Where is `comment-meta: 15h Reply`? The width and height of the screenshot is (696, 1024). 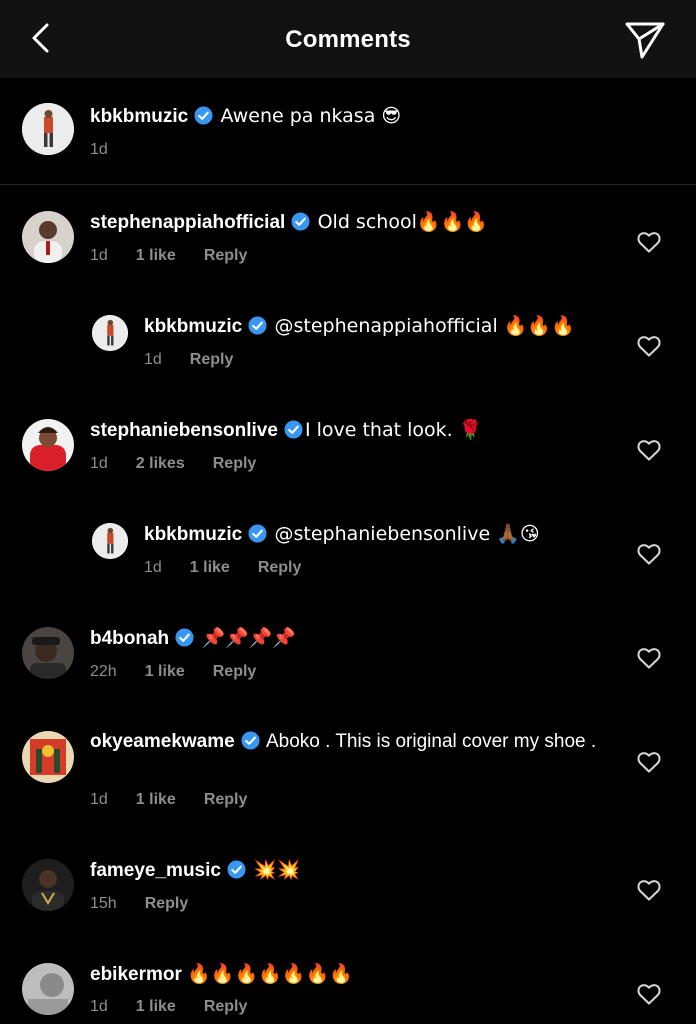 comment-meta: 15h Reply is located at coordinates (153, 904).